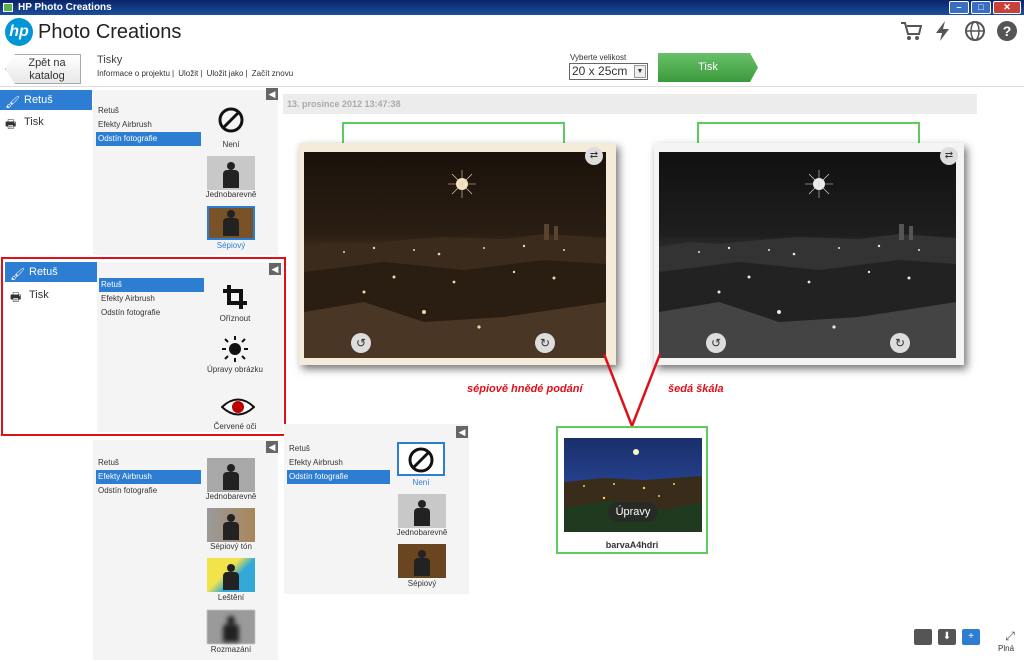 Image resolution: width=1024 pixels, height=662 pixels. I want to click on print-button: Tisk, so click(708, 67).